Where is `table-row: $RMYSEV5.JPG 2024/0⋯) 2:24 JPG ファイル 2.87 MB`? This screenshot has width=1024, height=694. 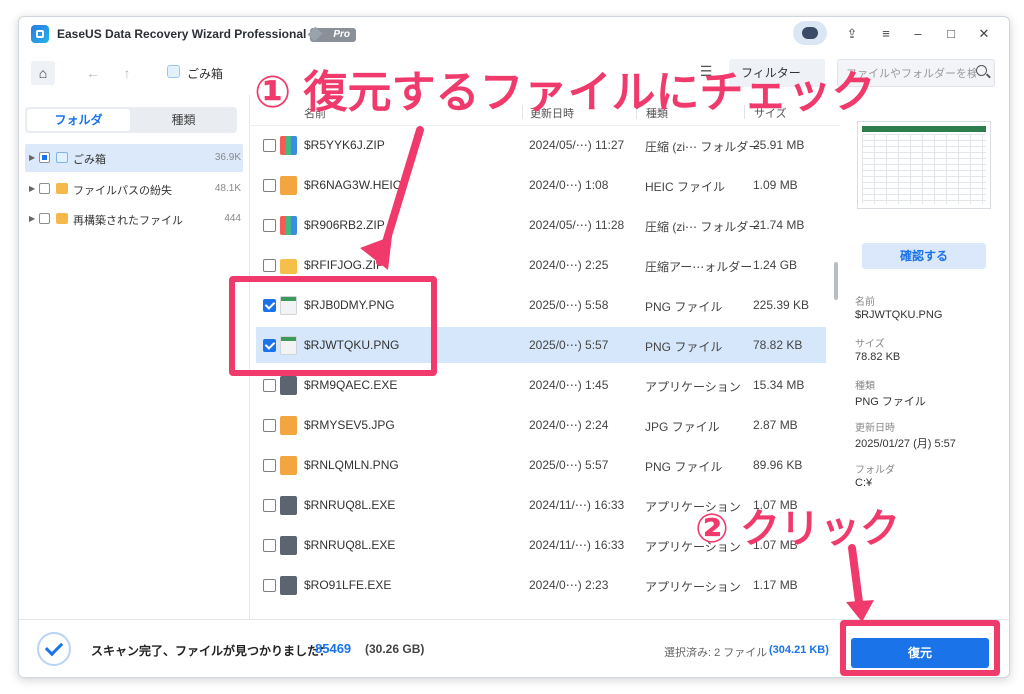
table-row: $RMYSEV5.JPG 2024/0⋯) 2:24 JPG ファイル 2.87 MB is located at coordinates (541, 425).